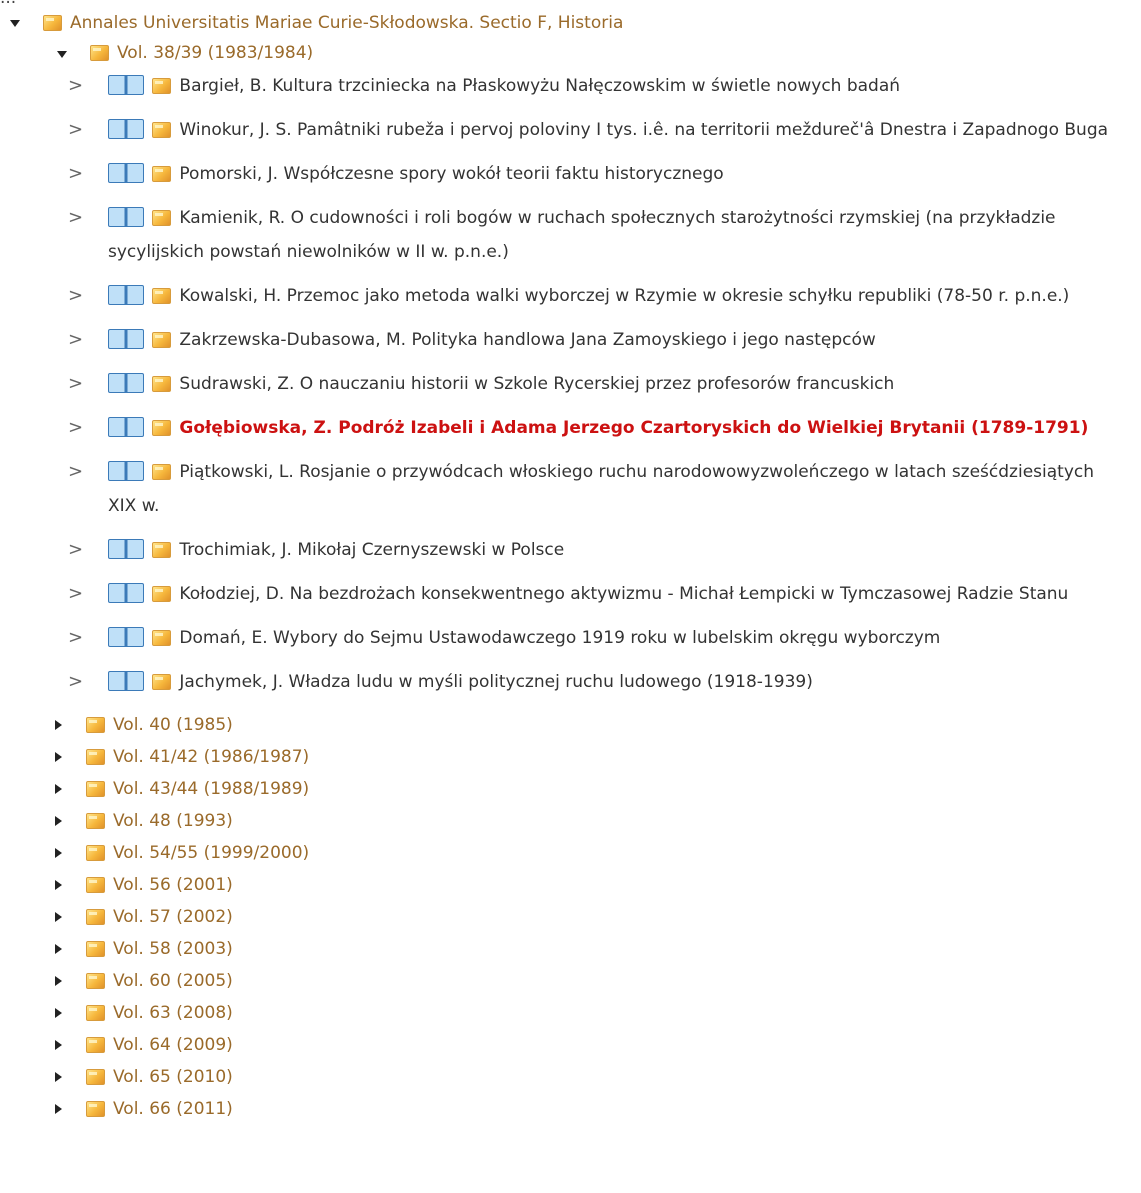 The height and width of the screenshot is (1193, 1141). Describe the element at coordinates (570, 853) in the screenshot. I see `volume-node-collapsed: Vol. 54/55 (1999/2000)` at that location.